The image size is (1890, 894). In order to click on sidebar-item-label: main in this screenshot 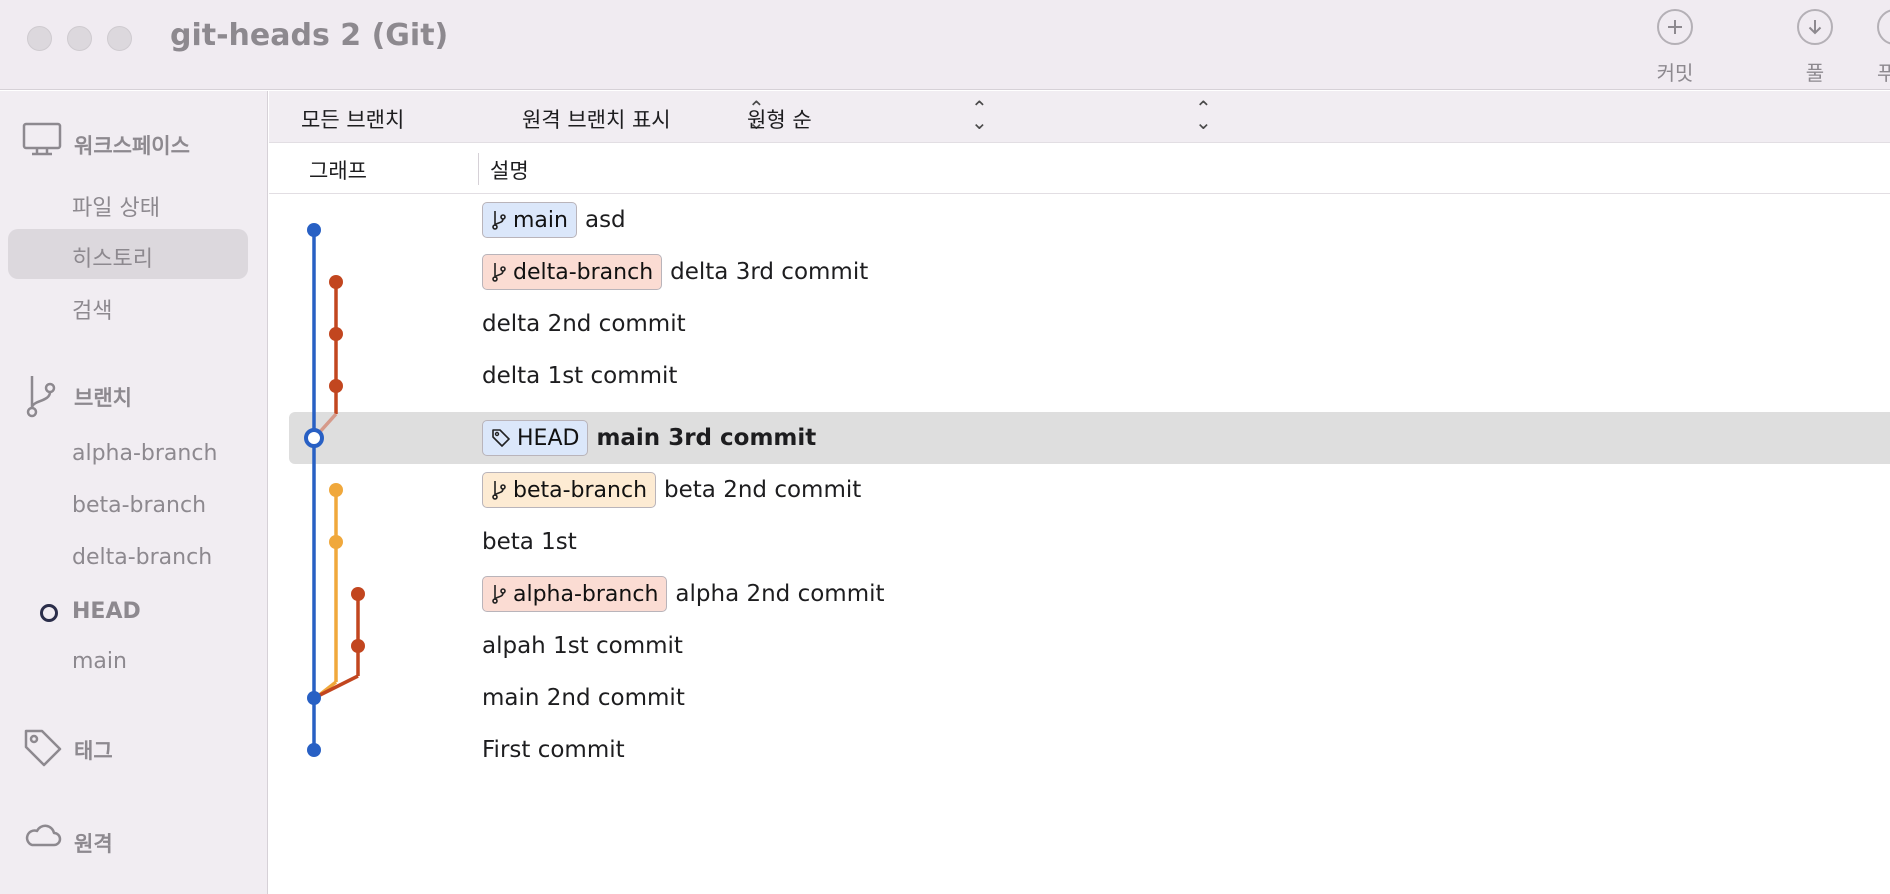, I will do `click(99, 661)`.